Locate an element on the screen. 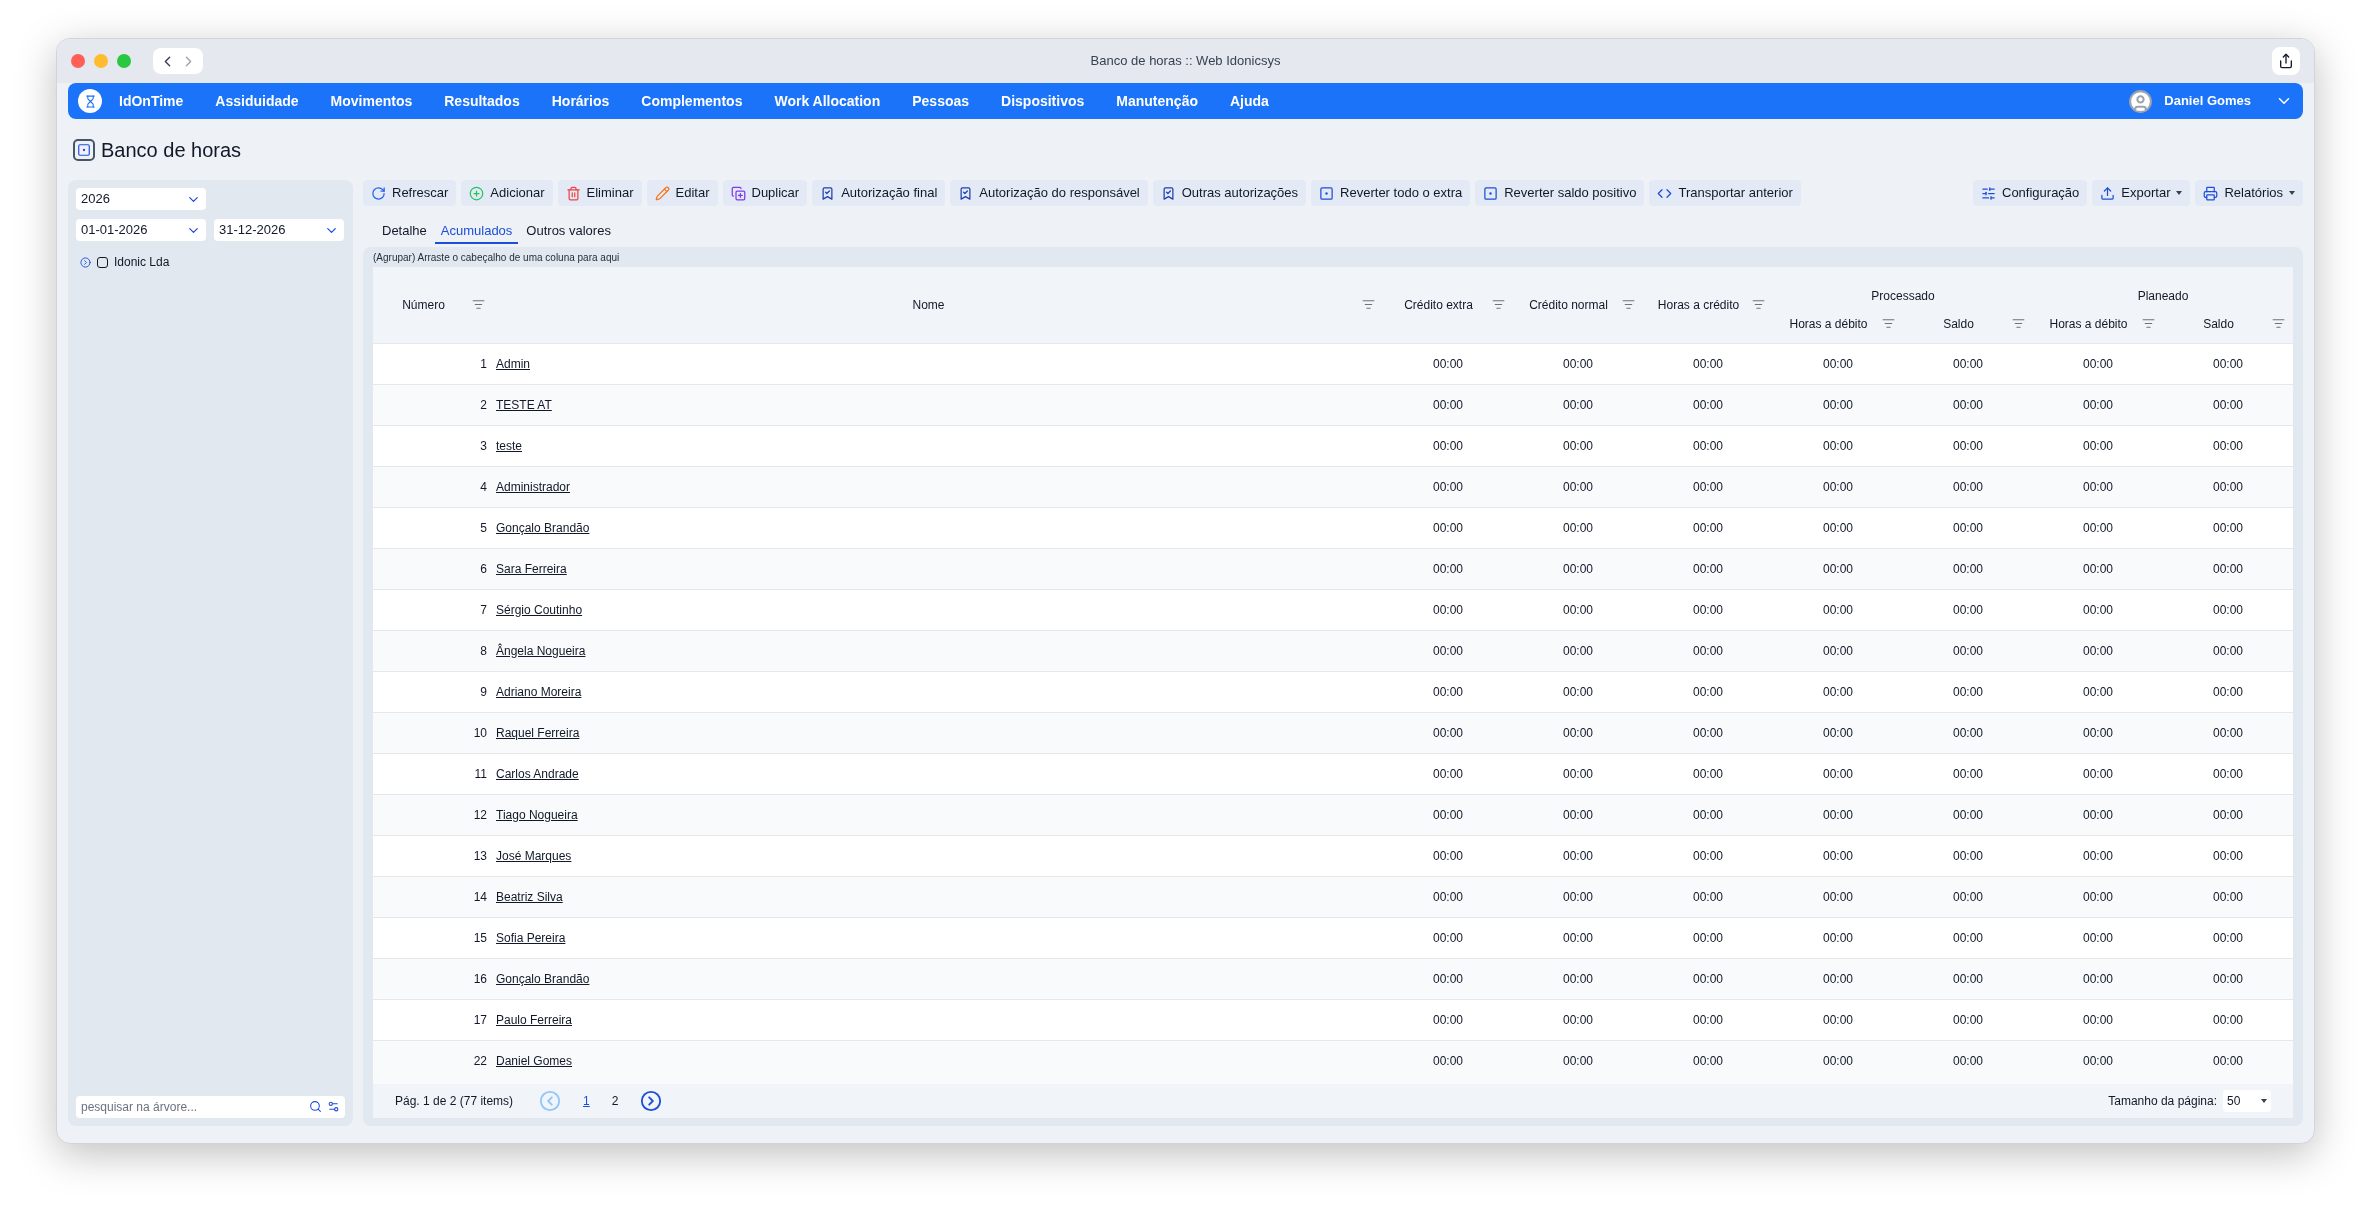 Image resolution: width=2372 pixels, height=1219 pixels. bookmark-check-icon is located at coordinates (966, 193).